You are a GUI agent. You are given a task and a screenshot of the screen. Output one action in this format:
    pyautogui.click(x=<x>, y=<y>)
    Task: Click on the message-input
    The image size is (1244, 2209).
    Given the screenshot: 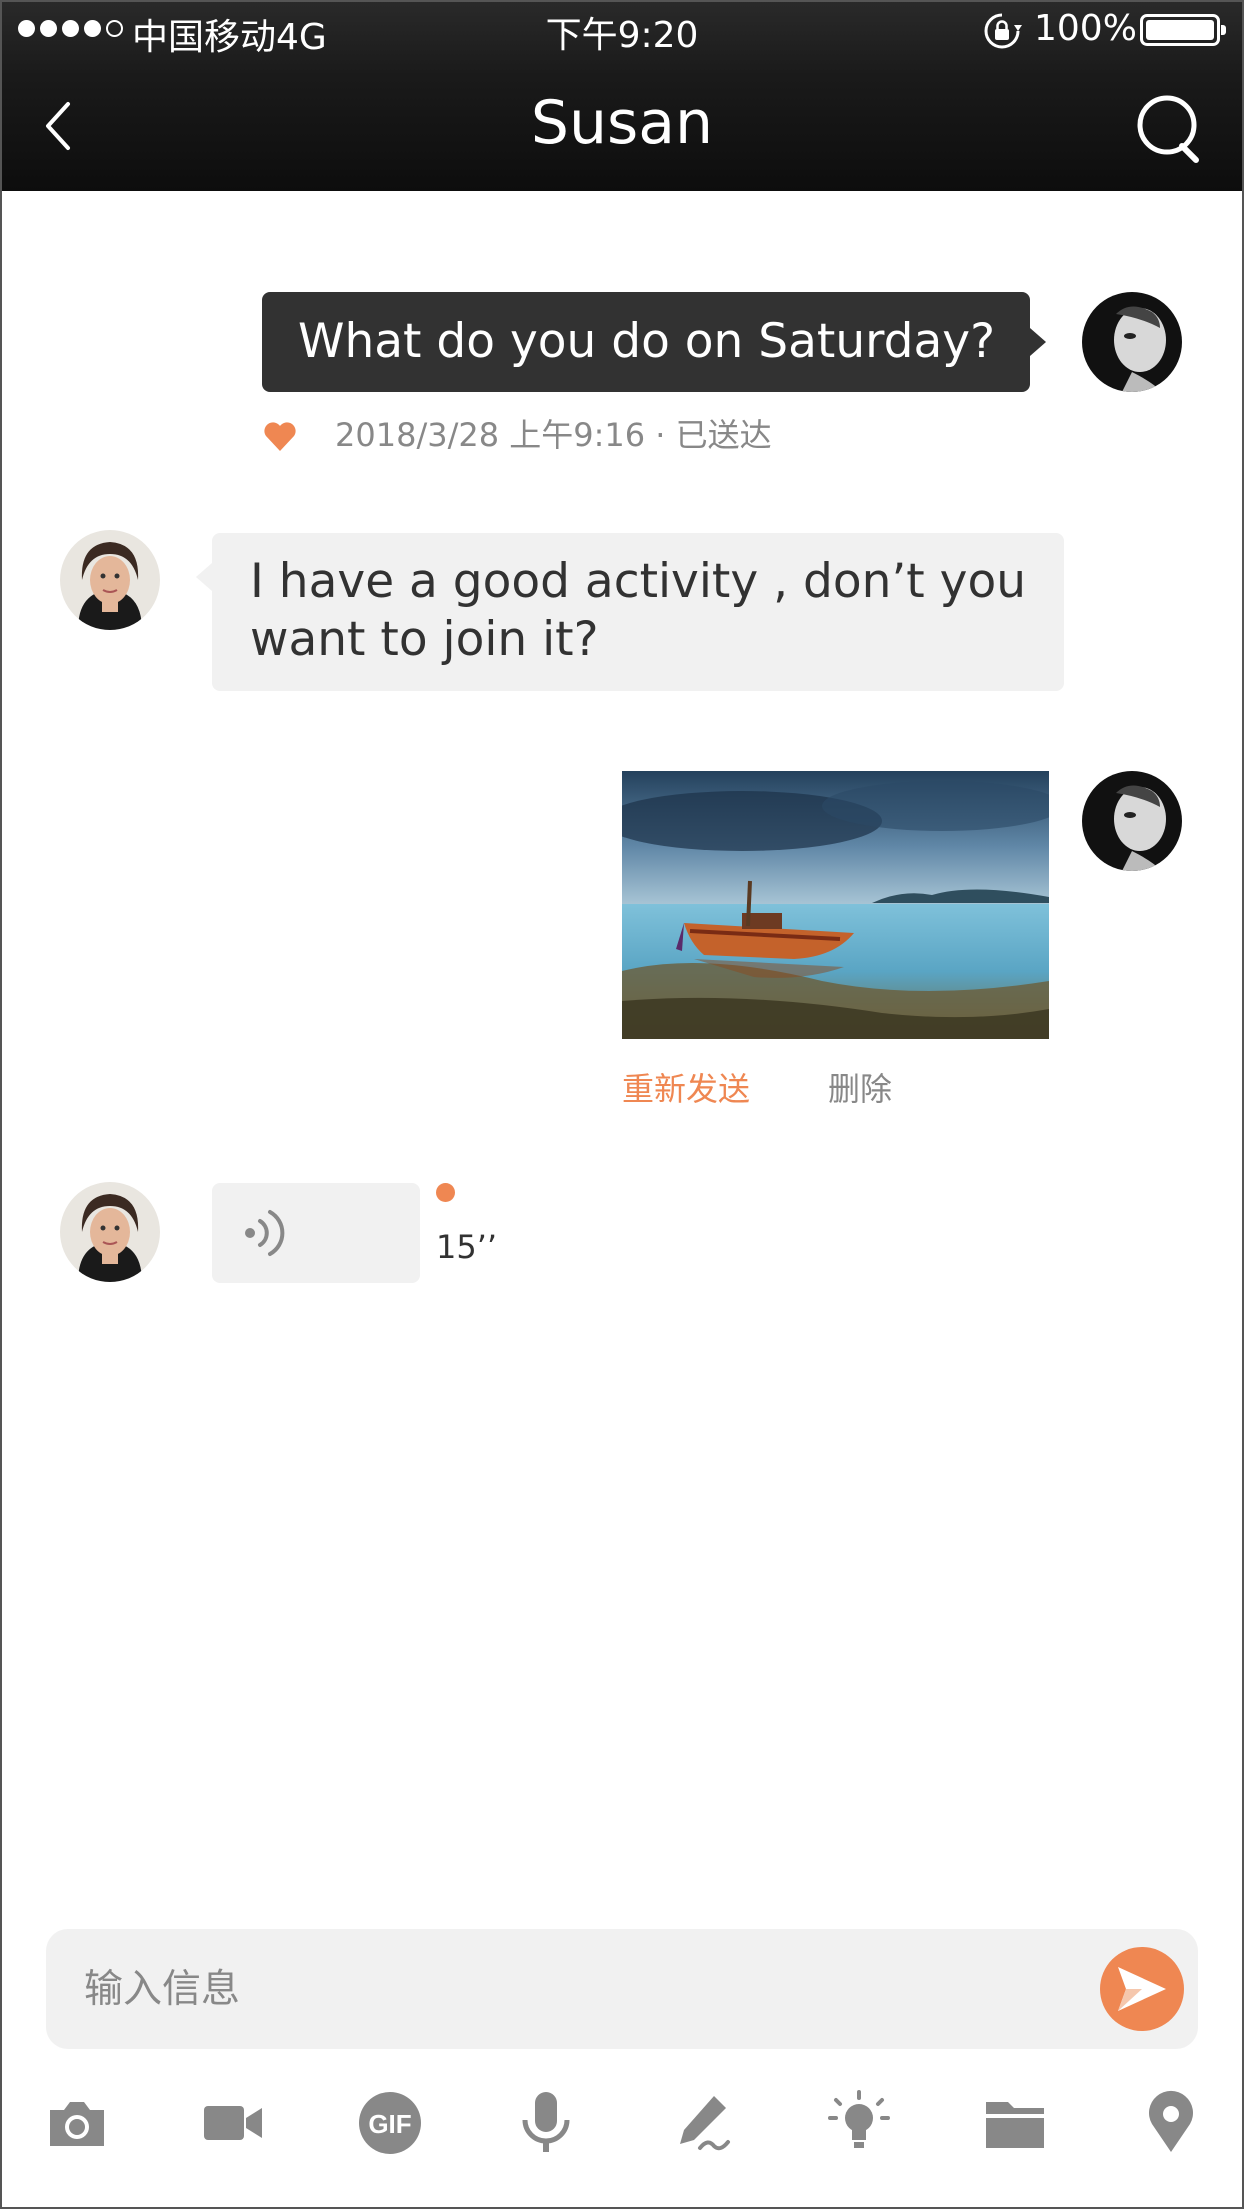 What is the action you would take?
    pyautogui.click(x=534, y=1989)
    